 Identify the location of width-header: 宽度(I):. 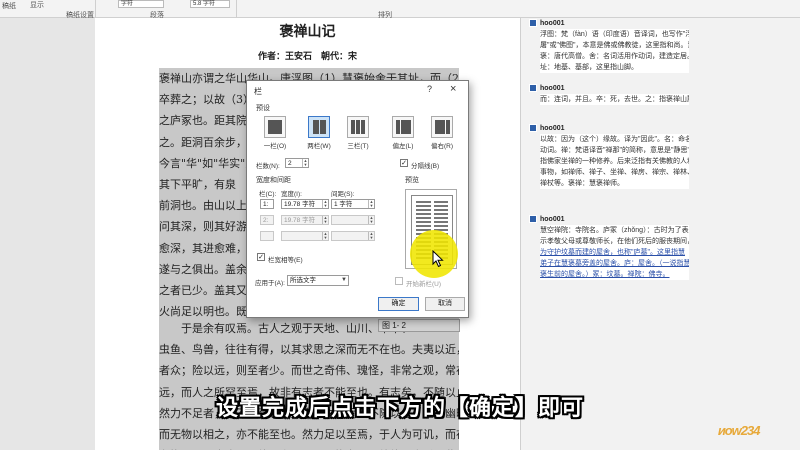
(291, 194).